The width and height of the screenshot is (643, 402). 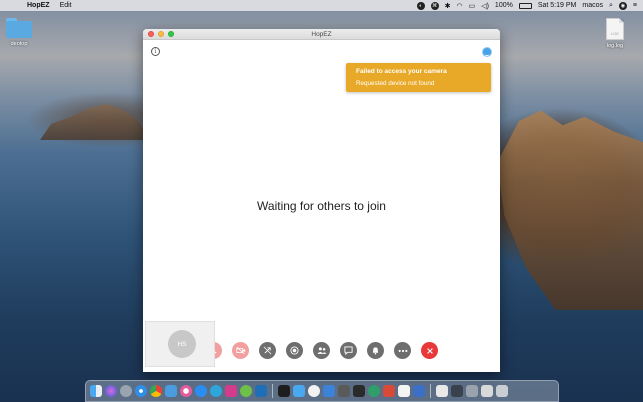 What do you see at coordinates (156, 391) in the screenshot?
I see `chrome-icon` at bounding box center [156, 391].